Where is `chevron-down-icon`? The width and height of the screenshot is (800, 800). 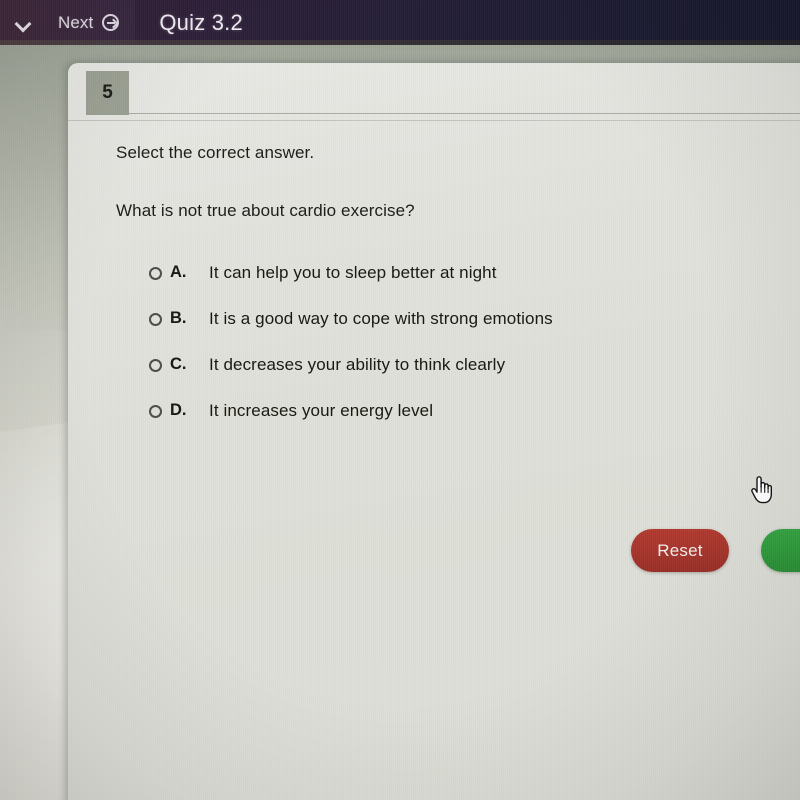
chevron-down-icon is located at coordinates (23, 22).